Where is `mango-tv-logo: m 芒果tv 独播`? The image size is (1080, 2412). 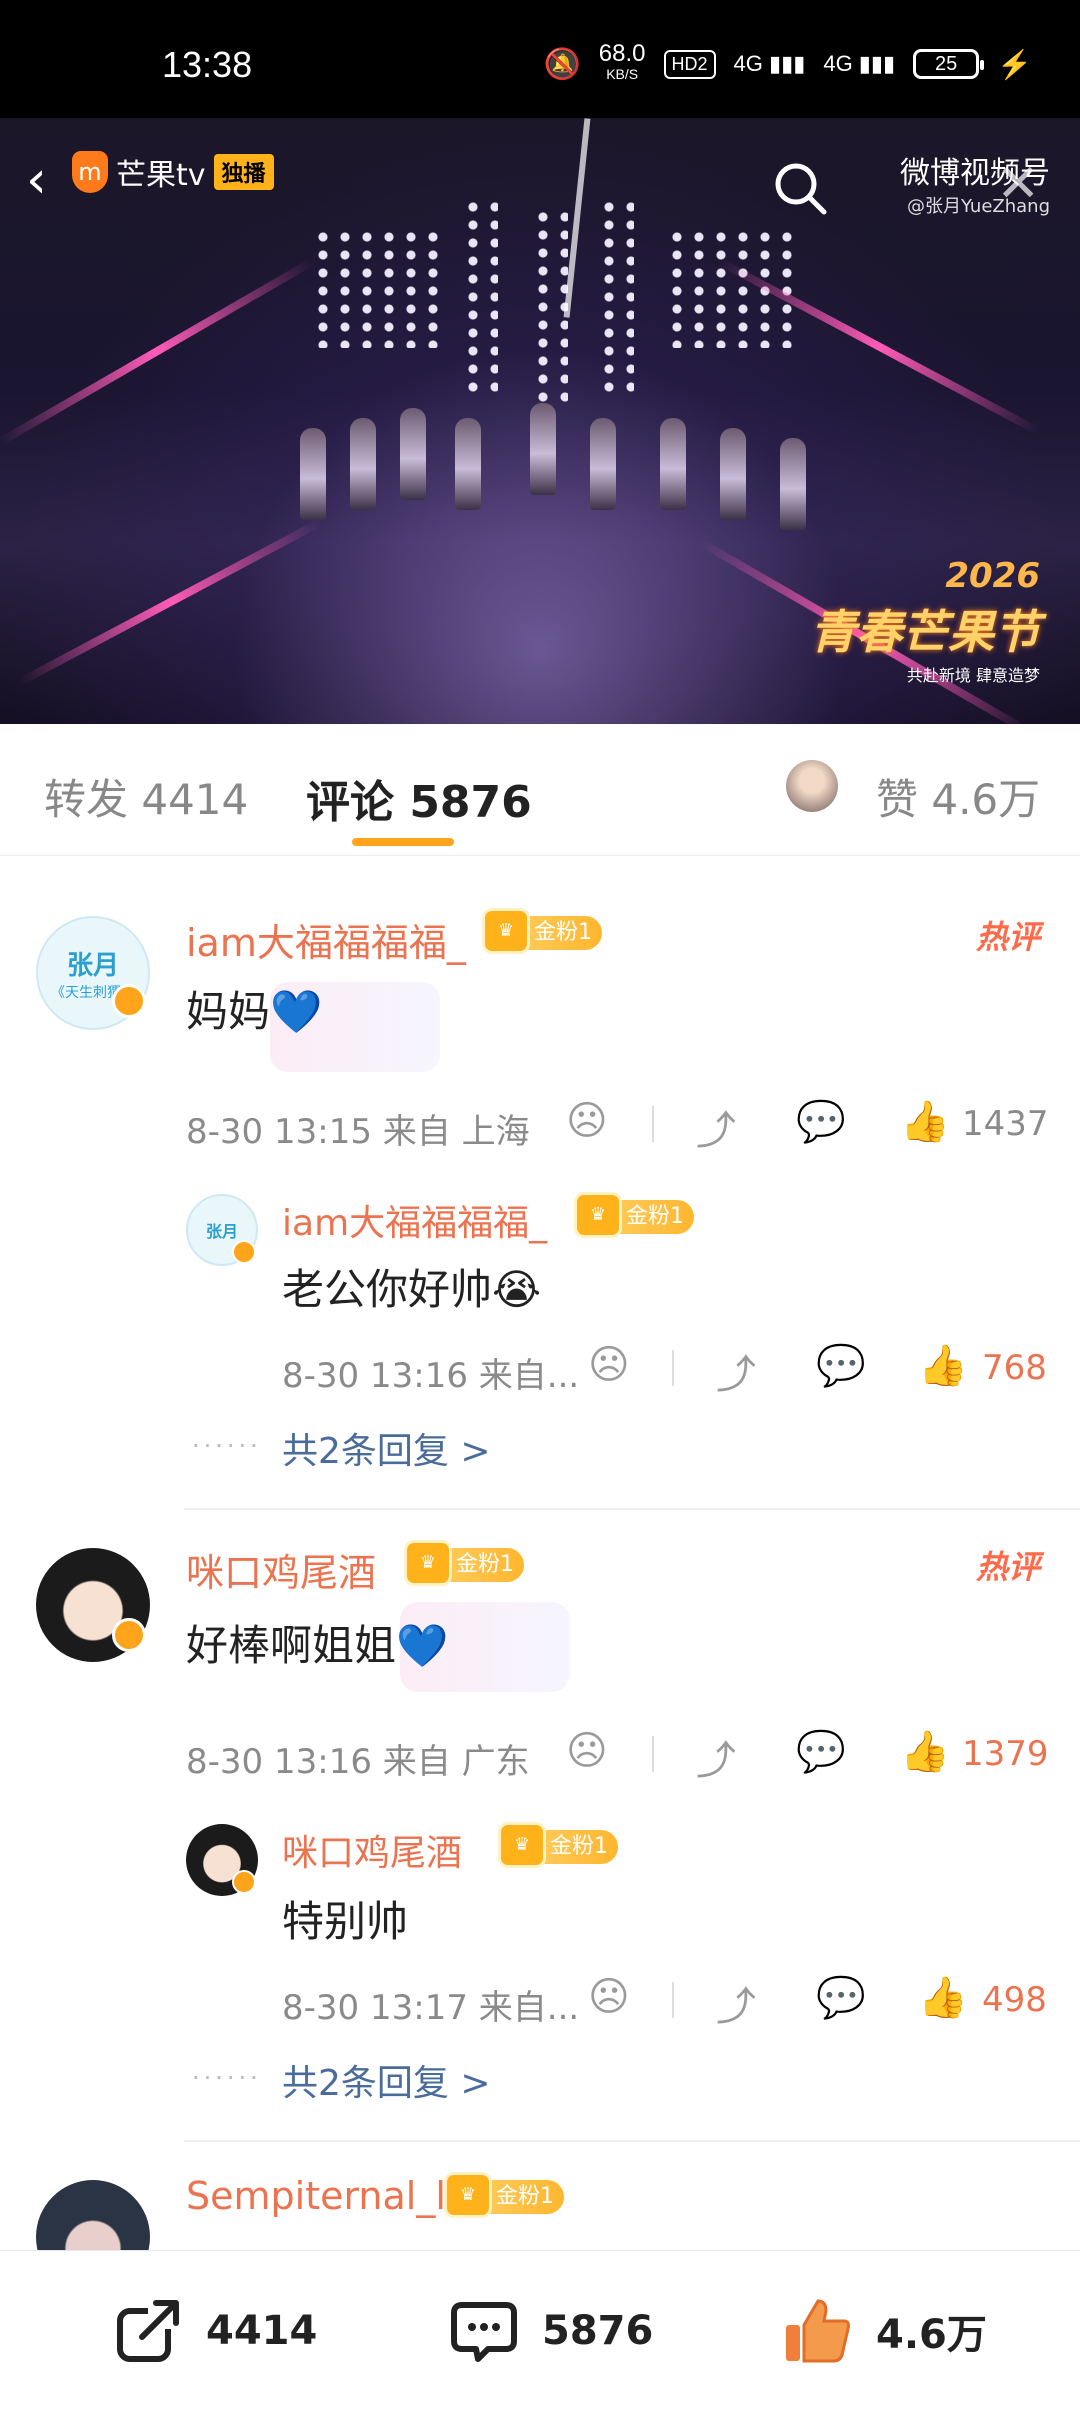 mango-tv-logo: m 芒果tv 独播 is located at coordinates (173, 172).